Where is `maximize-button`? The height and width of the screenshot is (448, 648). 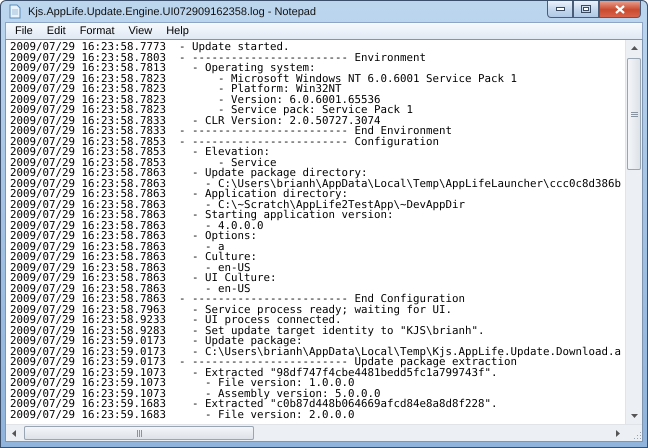 maximize-button is located at coordinates (586, 9).